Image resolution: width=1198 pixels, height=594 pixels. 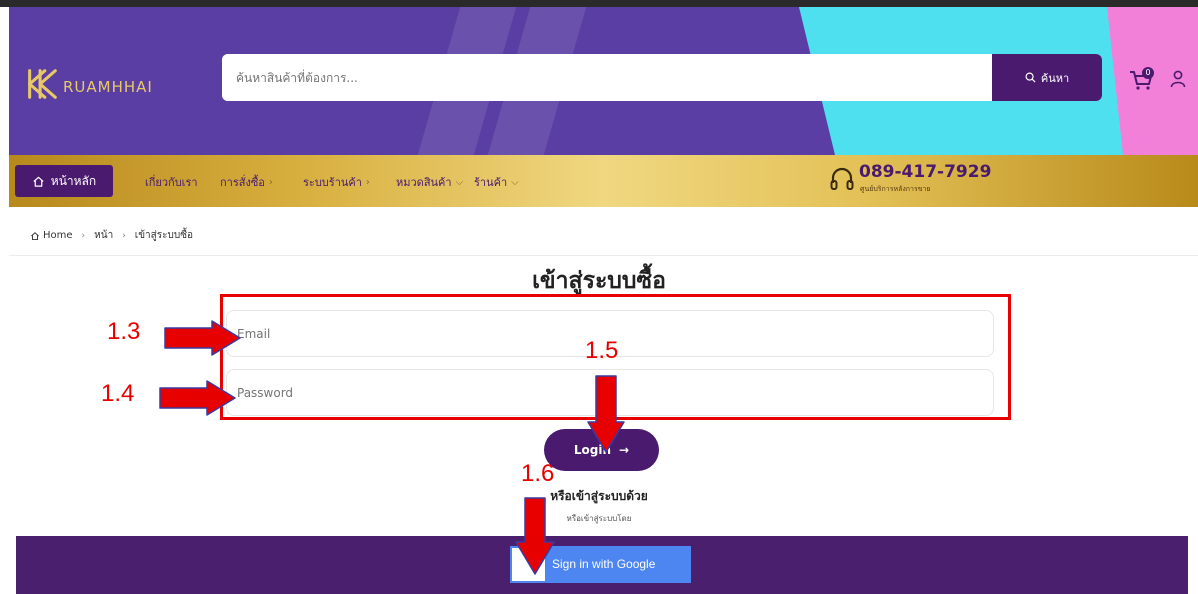 I want to click on annotation-label: 1.3, so click(x=124, y=331).